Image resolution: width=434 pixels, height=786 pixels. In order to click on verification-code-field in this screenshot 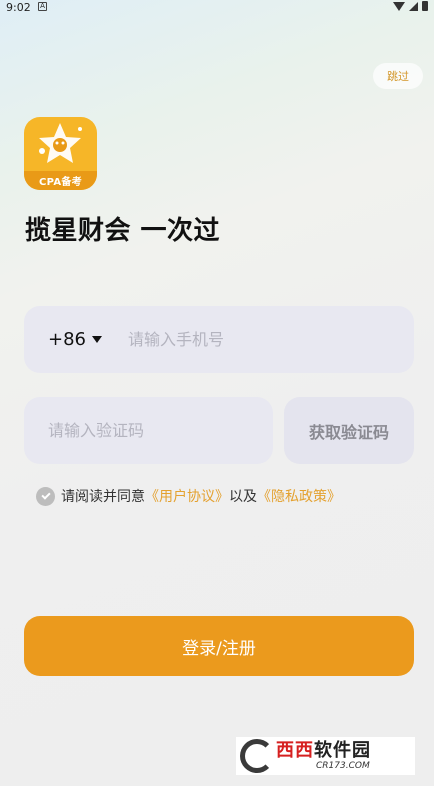, I will do `click(148, 430)`.